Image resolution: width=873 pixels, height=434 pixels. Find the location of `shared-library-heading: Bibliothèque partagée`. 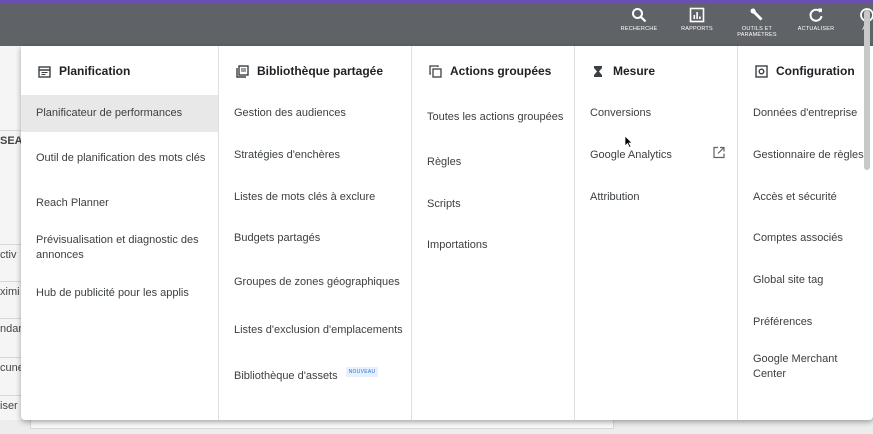

shared-library-heading: Bibliothèque partagée is located at coordinates (309, 71).